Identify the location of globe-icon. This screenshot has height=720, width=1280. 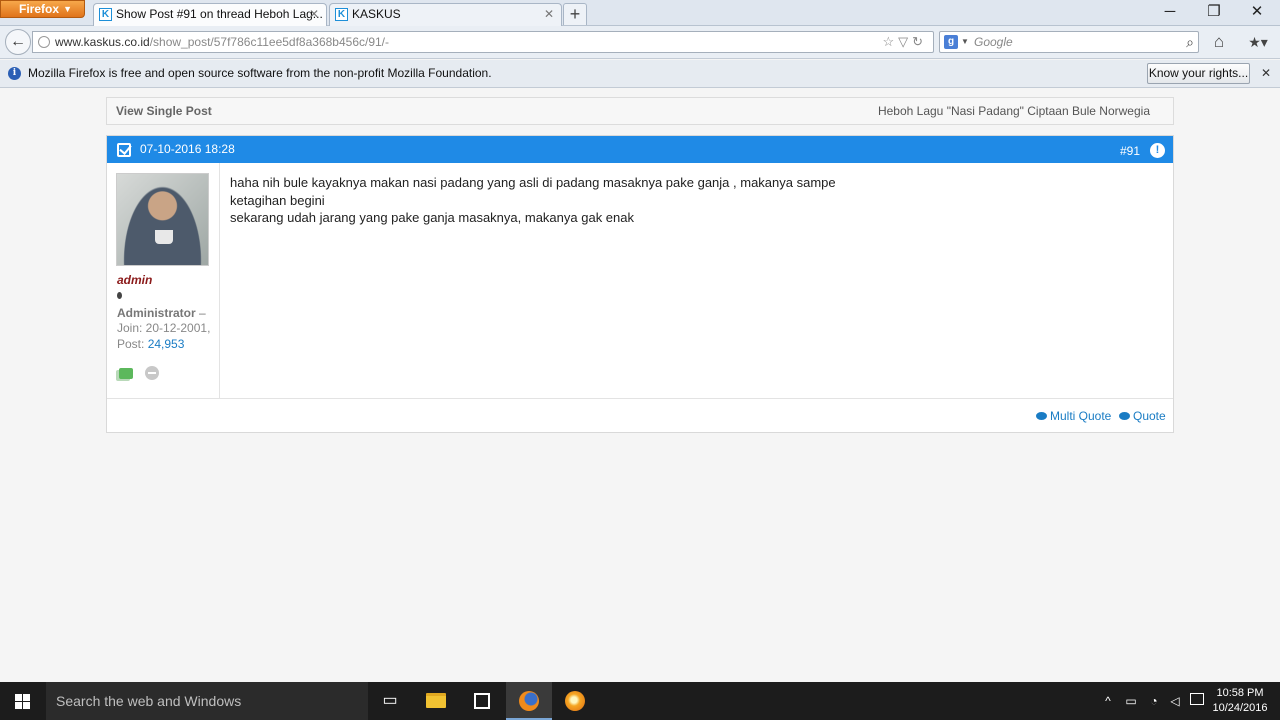
(44, 42).